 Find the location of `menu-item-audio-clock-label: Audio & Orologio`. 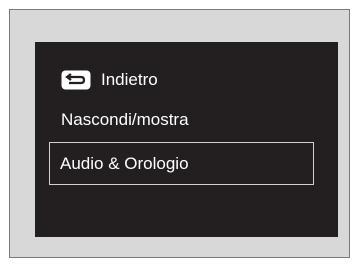

menu-item-audio-clock-label: Audio & Orologio is located at coordinates (124, 163).